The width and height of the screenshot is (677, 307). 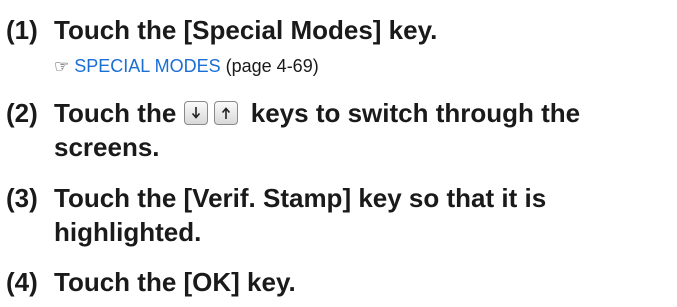 What do you see at coordinates (272, 66) in the screenshot?
I see `page-reference: (page 4-69)` at bounding box center [272, 66].